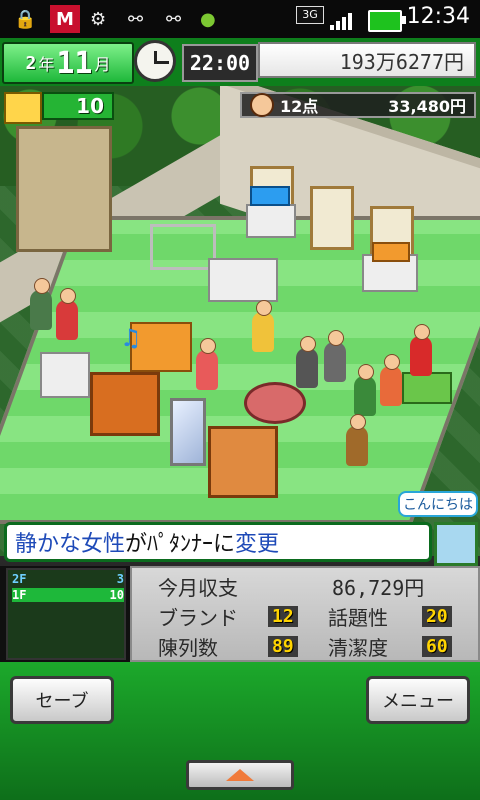 The image size is (480, 800). What do you see at coordinates (188, 648) in the screenshot?
I see `display-count-label: 陳列数` at bounding box center [188, 648].